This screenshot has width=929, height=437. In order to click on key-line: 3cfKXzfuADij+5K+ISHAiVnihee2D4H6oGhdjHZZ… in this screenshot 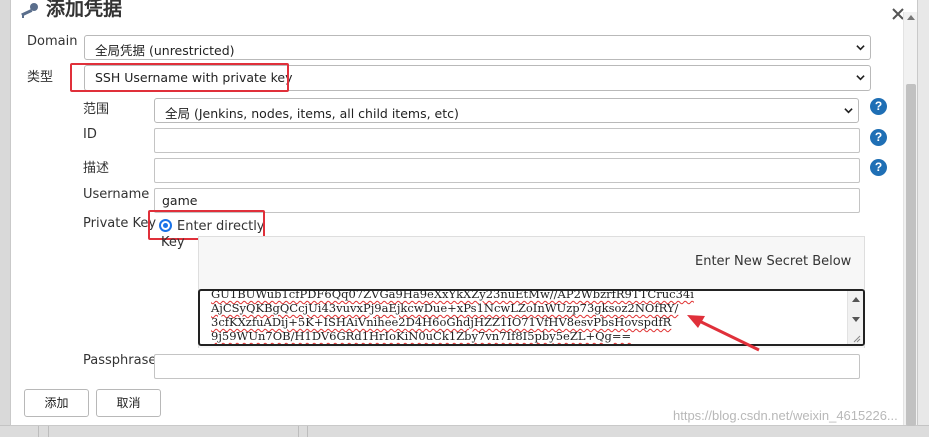, I will do `click(441, 322)`.